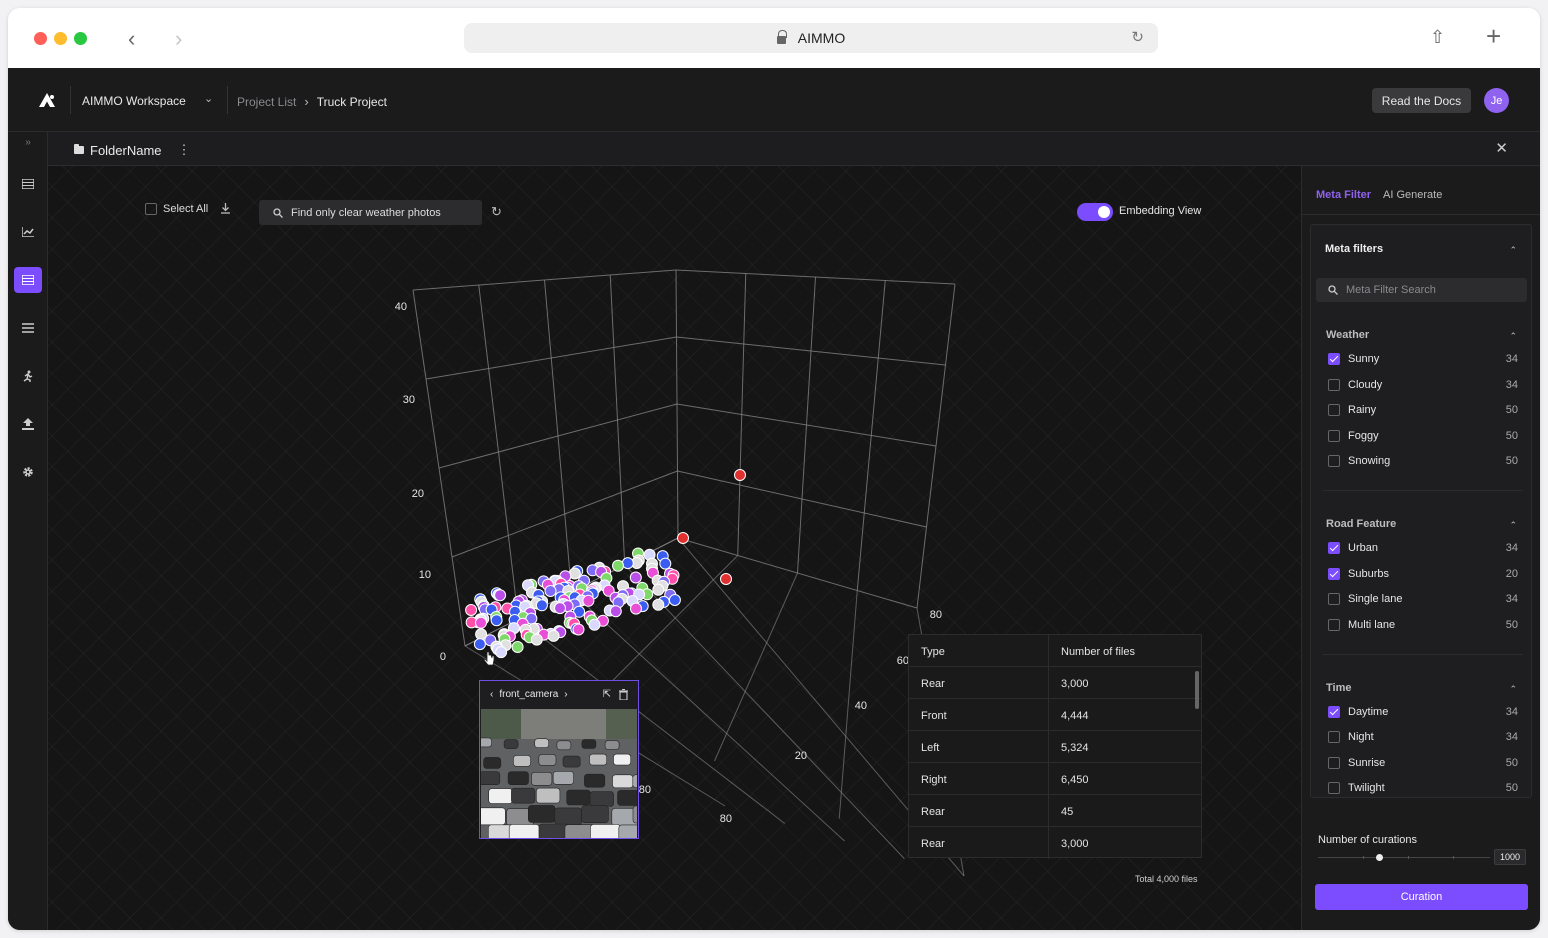 The image size is (1548, 938). Describe the element at coordinates (1423, 574) in the screenshot. I see `filter-option-suburbs: Suburbs 20` at that location.